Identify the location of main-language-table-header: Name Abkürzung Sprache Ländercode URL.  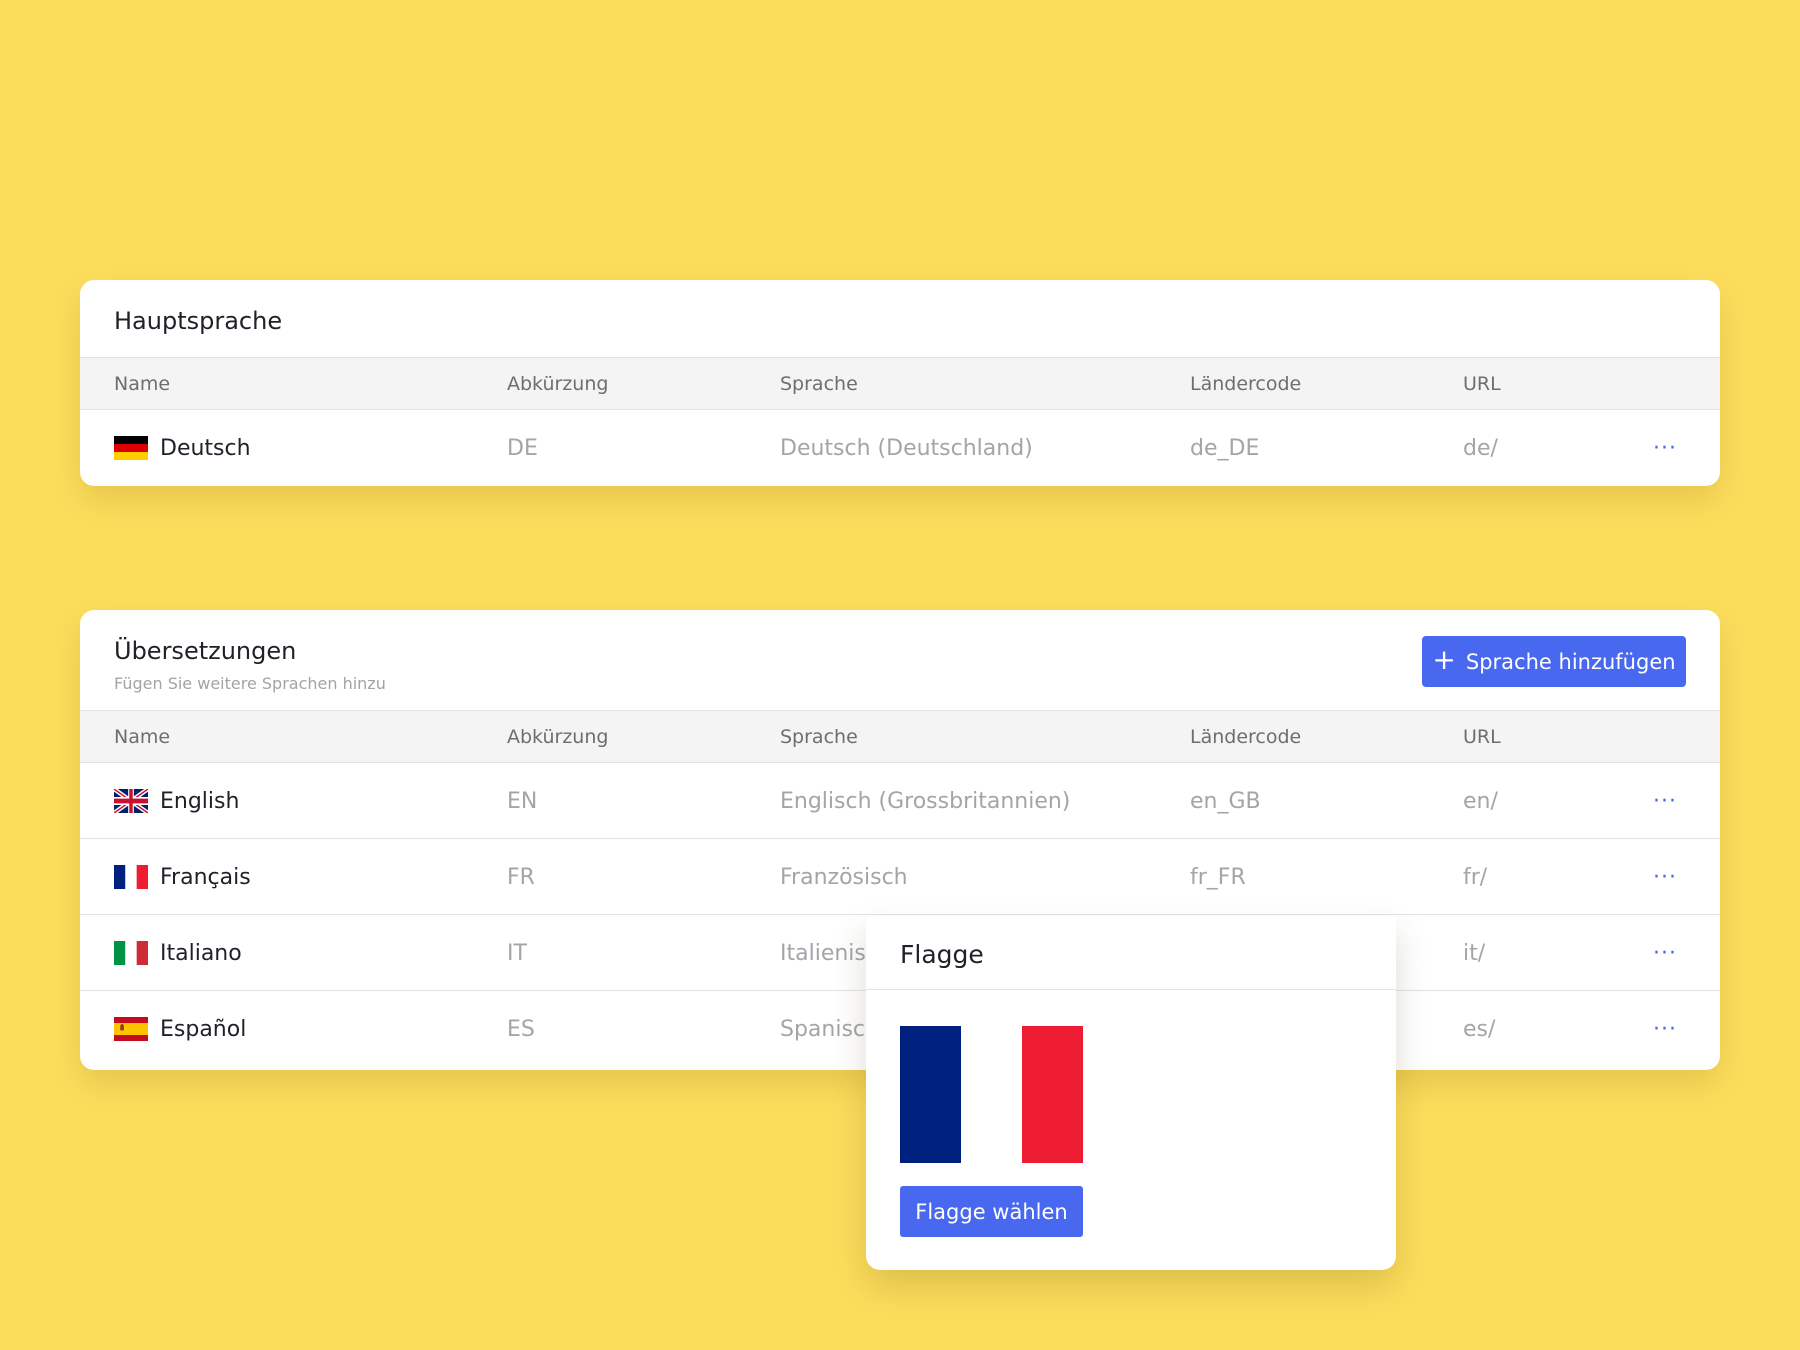
(900, 384).